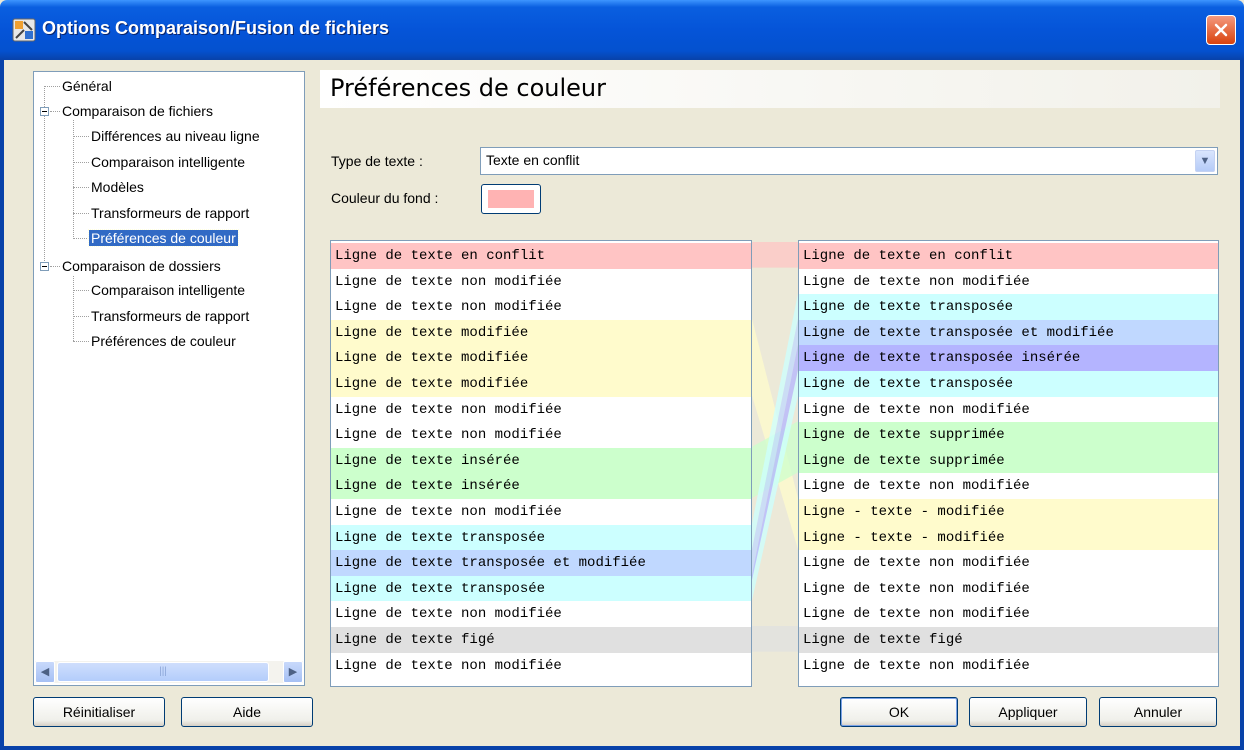 This screenshot has height=750, width=1244. Describe the element at coordinates (1008, 358) in the screenshot. I see `preview-line: Ligne de texte transposée insérée` at that location.